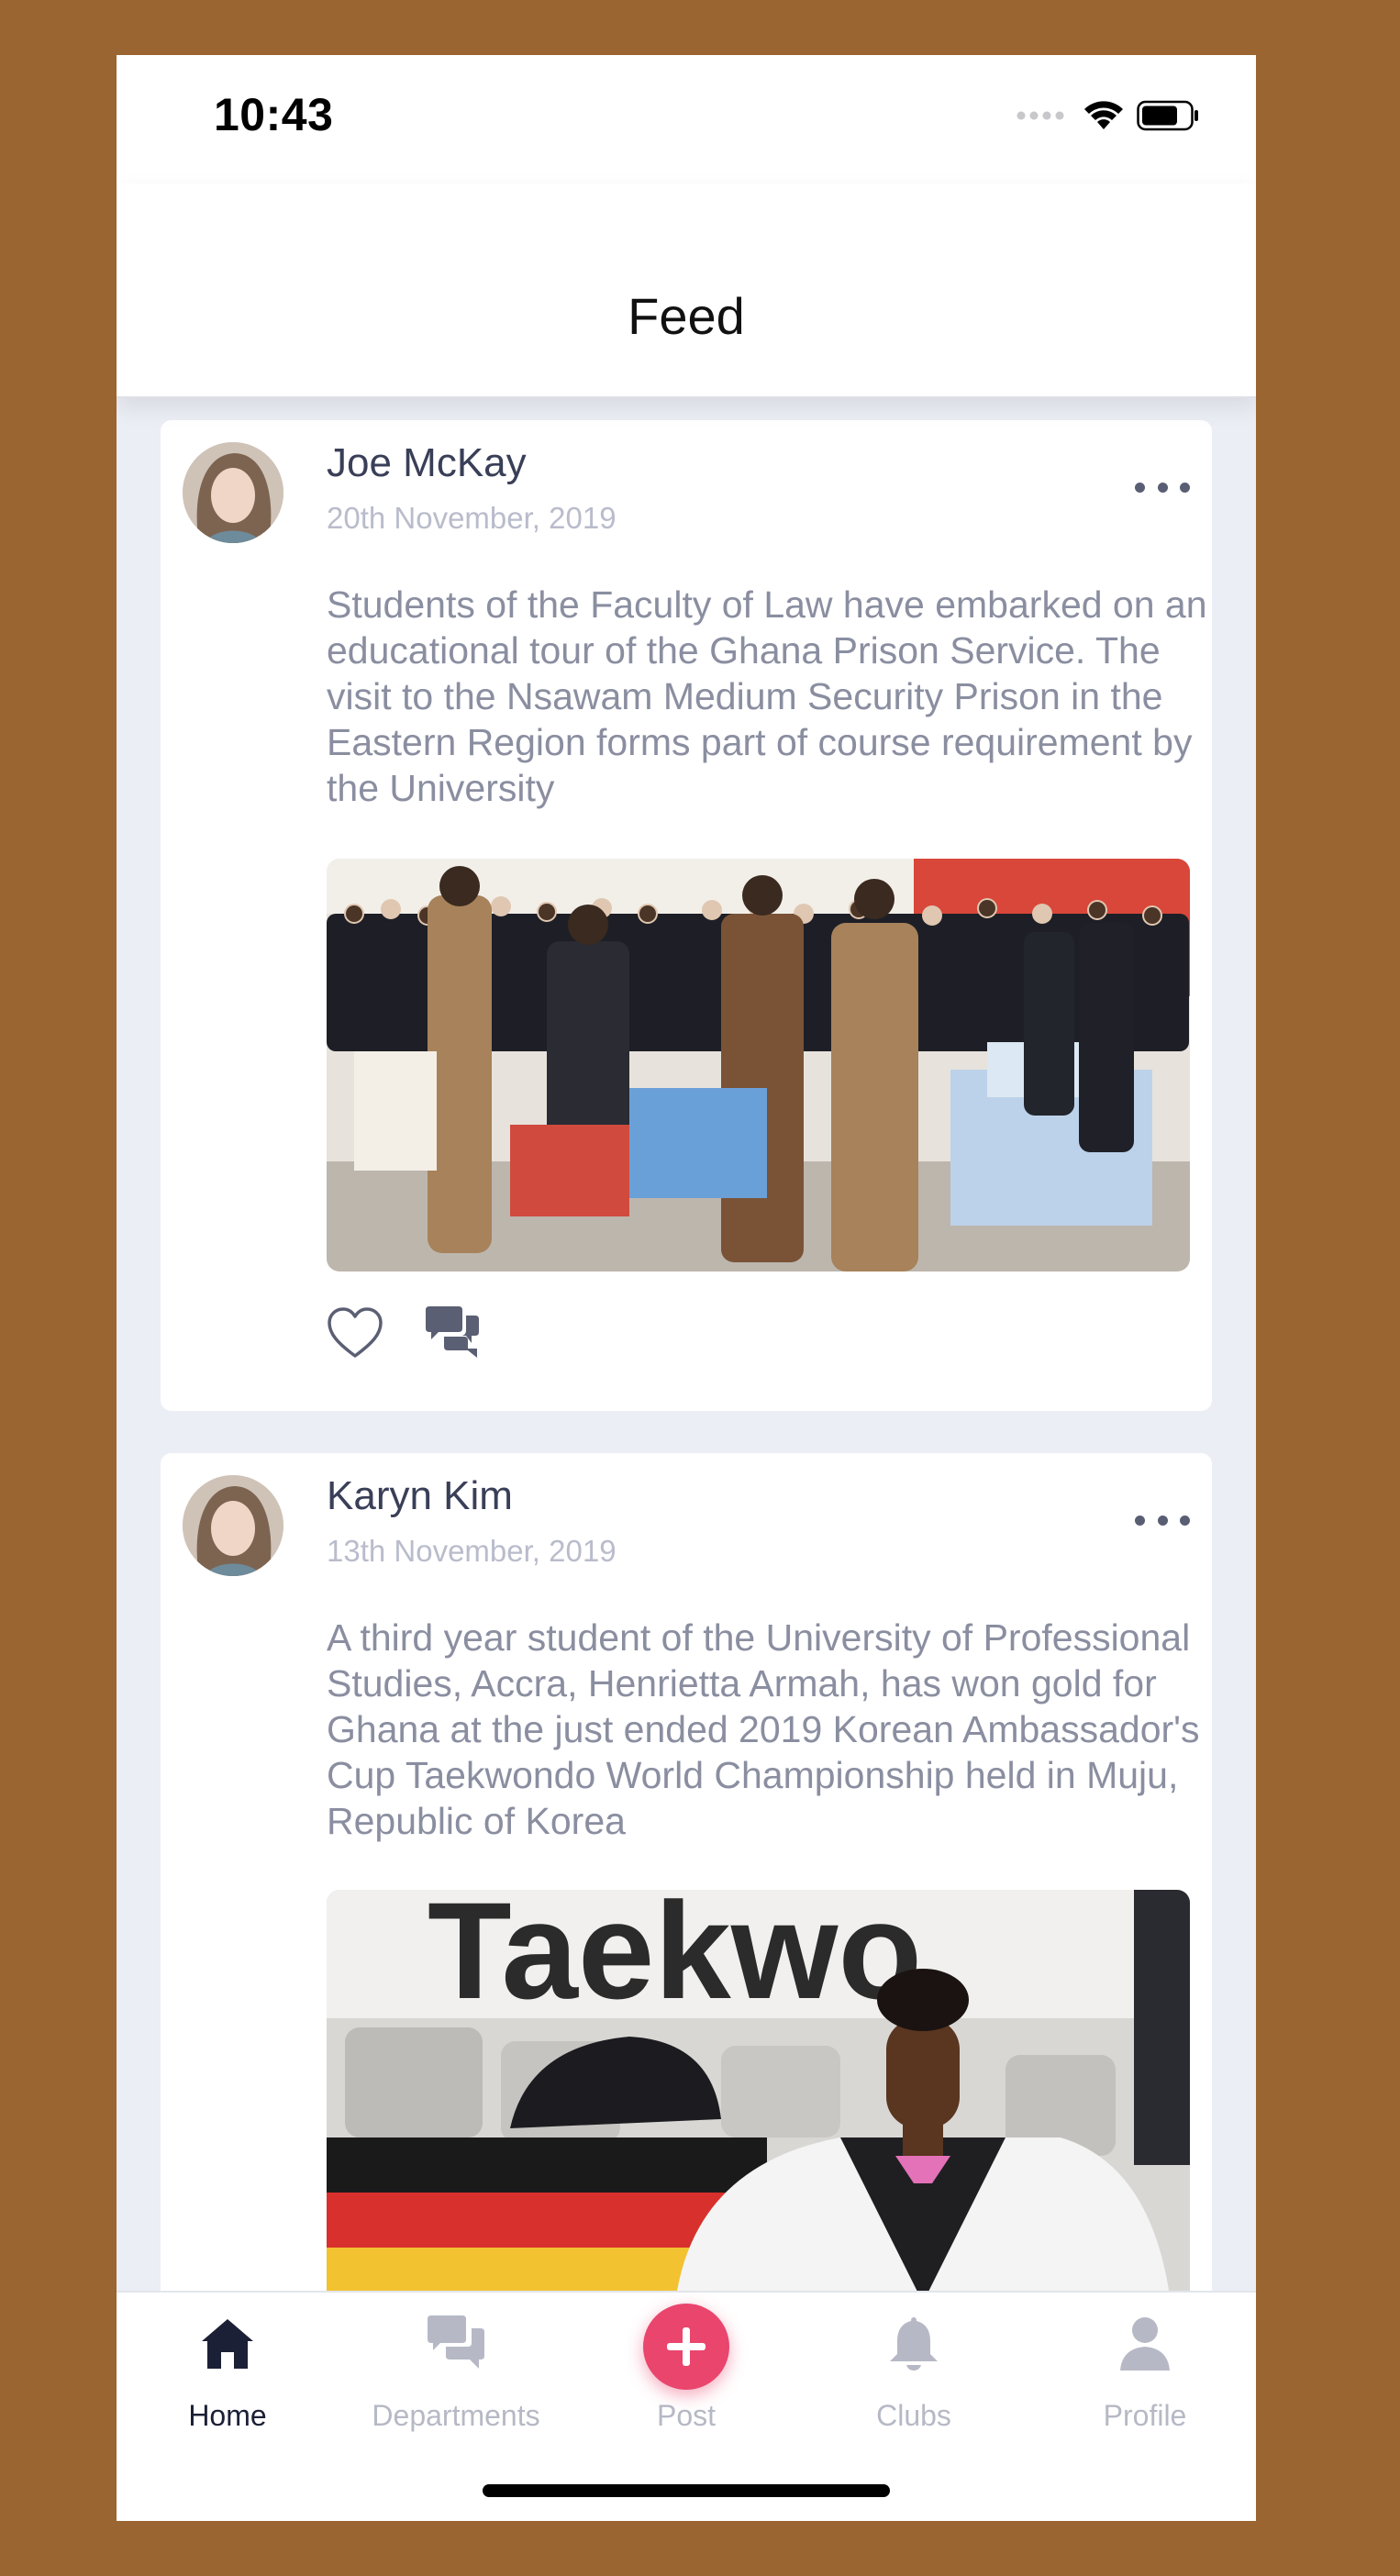 The height and width of the screenshot is (2576, 1400). I want to click on plus-icon, so click(687, 2346).